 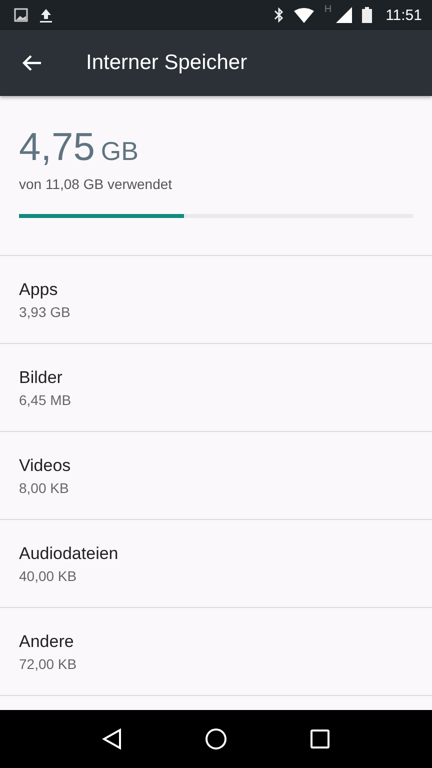 I want to click on category-label: Audiodateien, so click(x=69, y=554).